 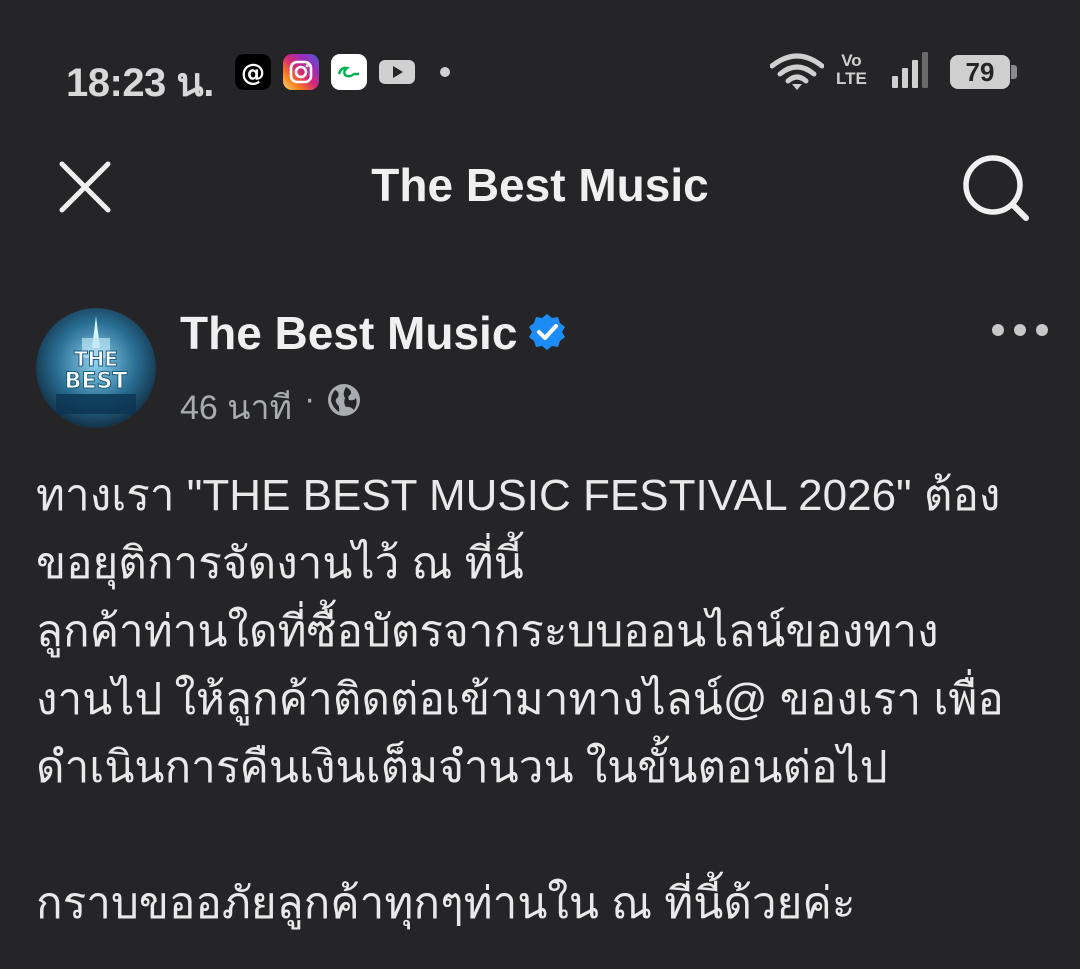 I want to click on page-avatar: THE BEST, so click(x=96, y=368).